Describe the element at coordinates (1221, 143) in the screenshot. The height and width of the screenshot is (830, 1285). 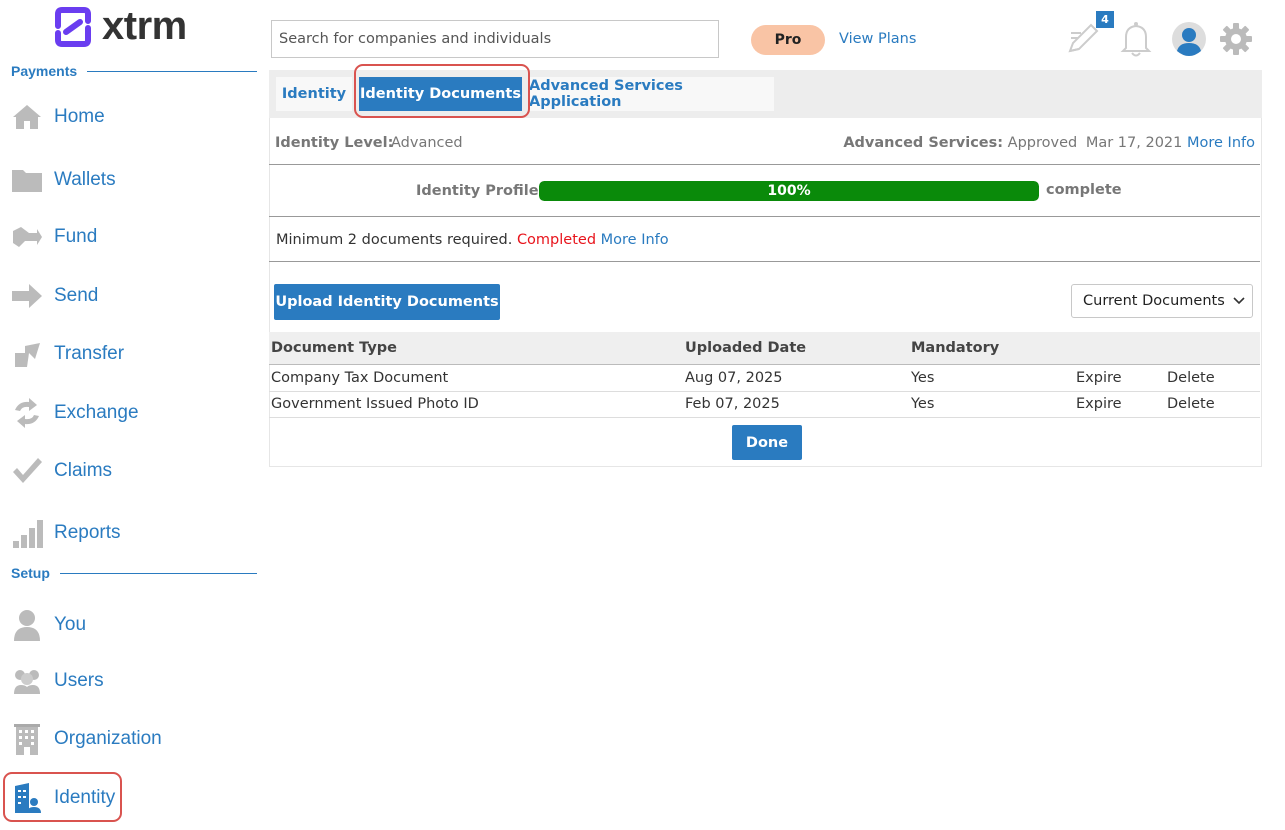
I see `advanced-services-more-info-link: More Info` at that location.